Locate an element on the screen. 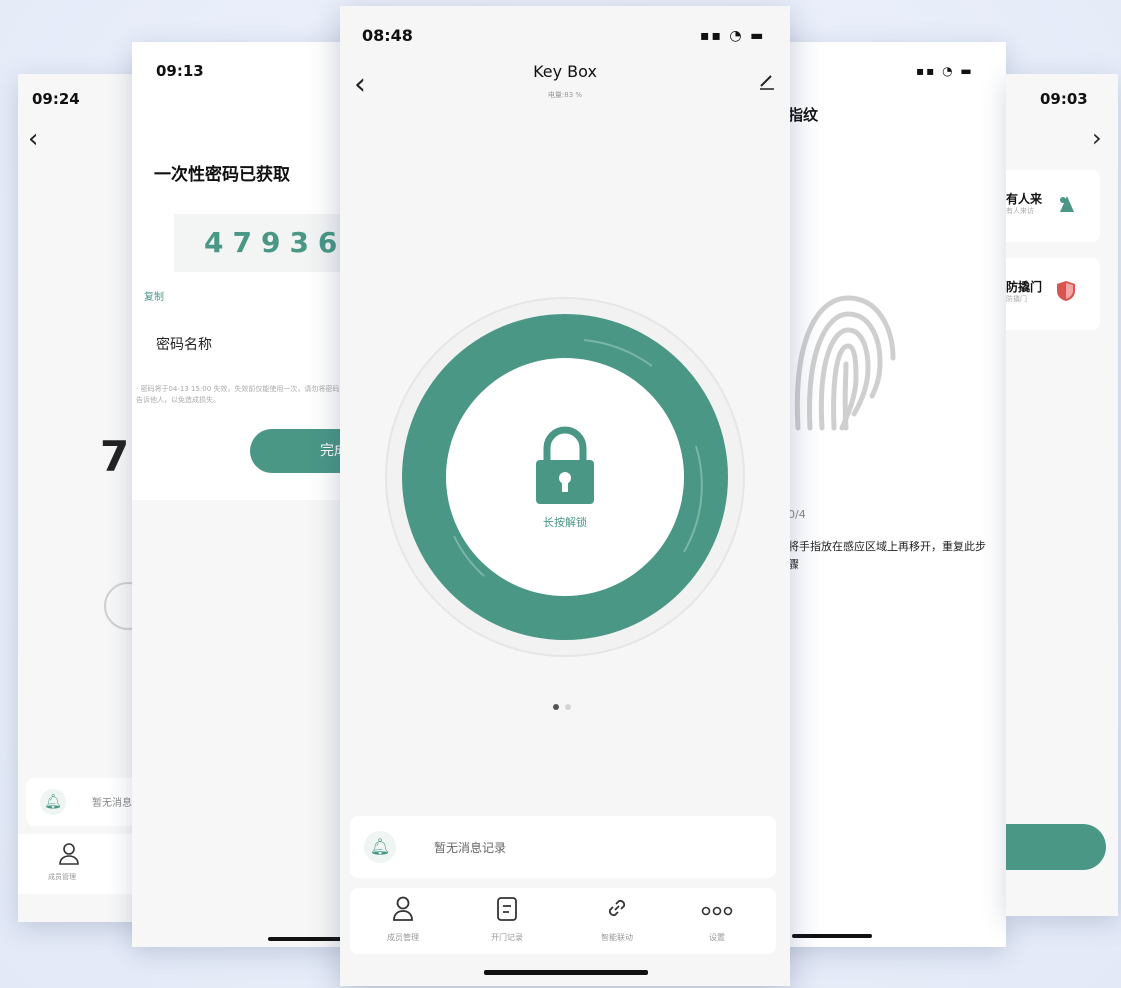  otp-code: 47936 is located at coordinates (275, 242).